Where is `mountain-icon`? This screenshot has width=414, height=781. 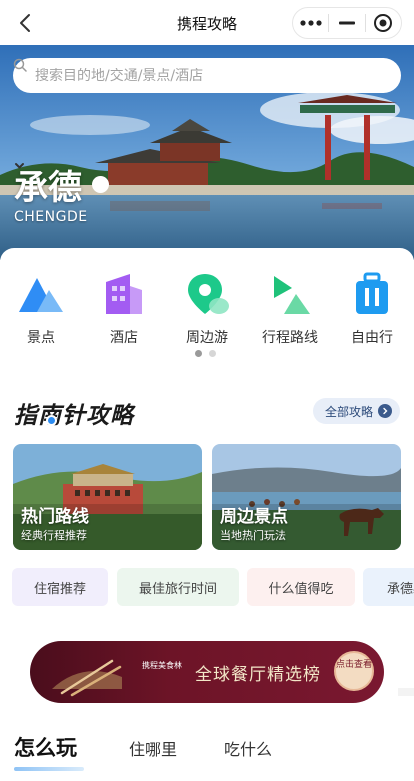
mountain-icon is located at coordinates (41, 294).